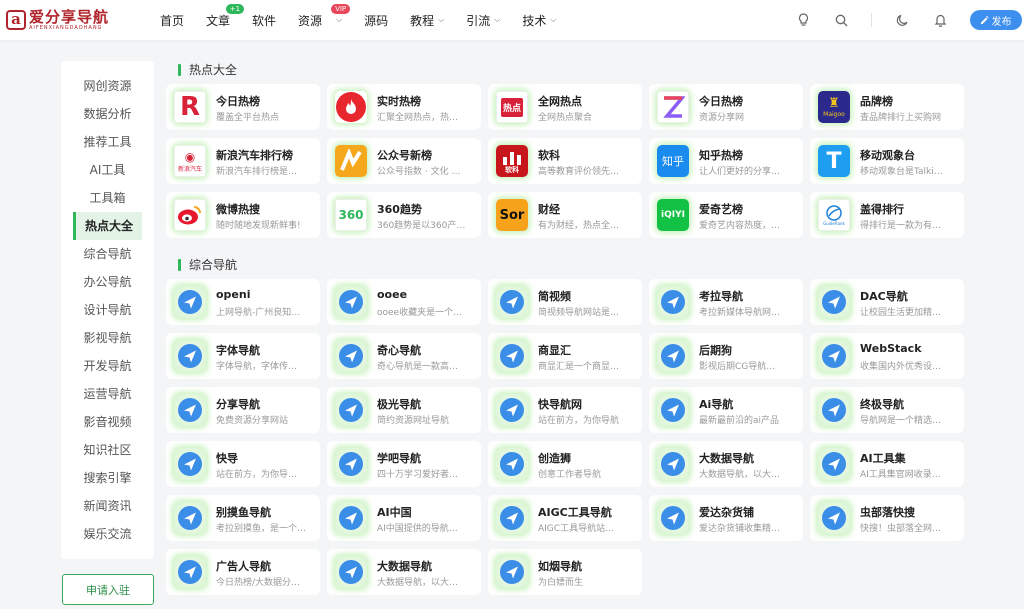  I want to click on site-card: 今日热榜 资源分享网, so click(726, 107).